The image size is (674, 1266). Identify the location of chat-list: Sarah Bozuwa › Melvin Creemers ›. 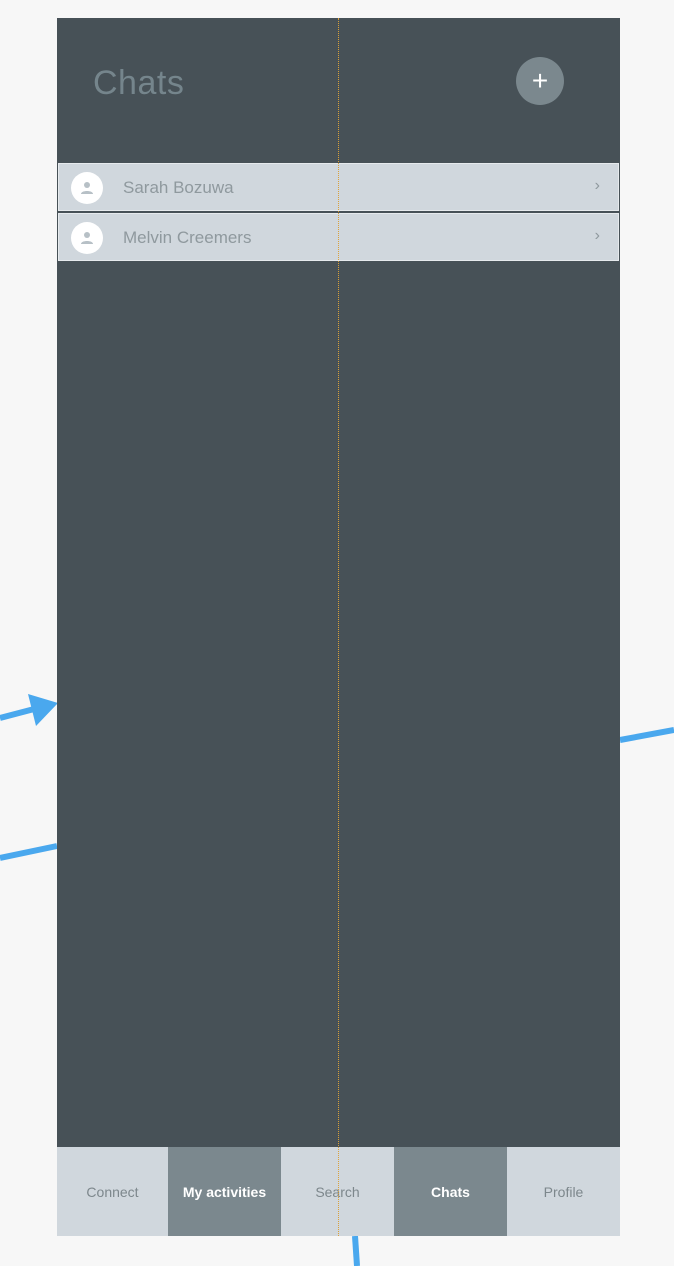
(338, 213).